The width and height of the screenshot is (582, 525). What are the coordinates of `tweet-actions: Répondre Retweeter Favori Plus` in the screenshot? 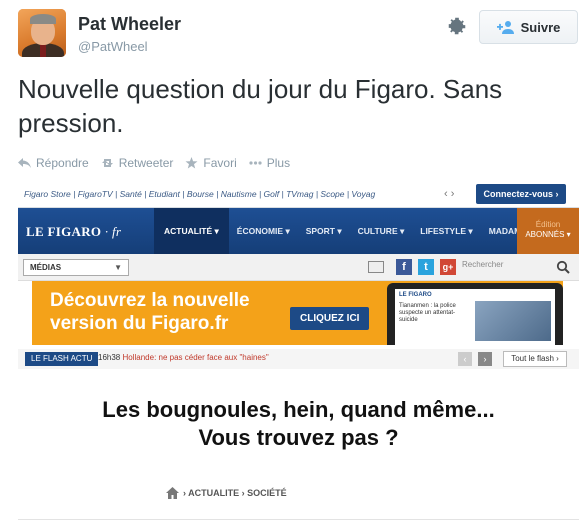 It's located at (154, 163).